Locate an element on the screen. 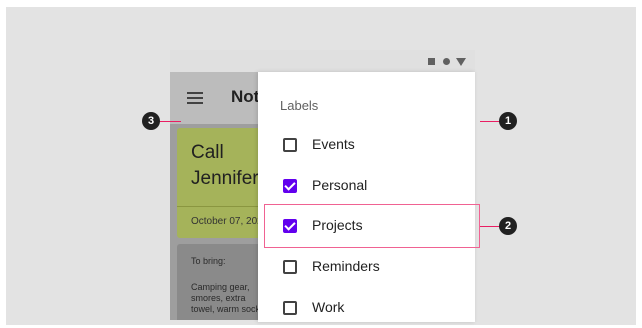  projects-checkbox is located at coordinates (290, 226).